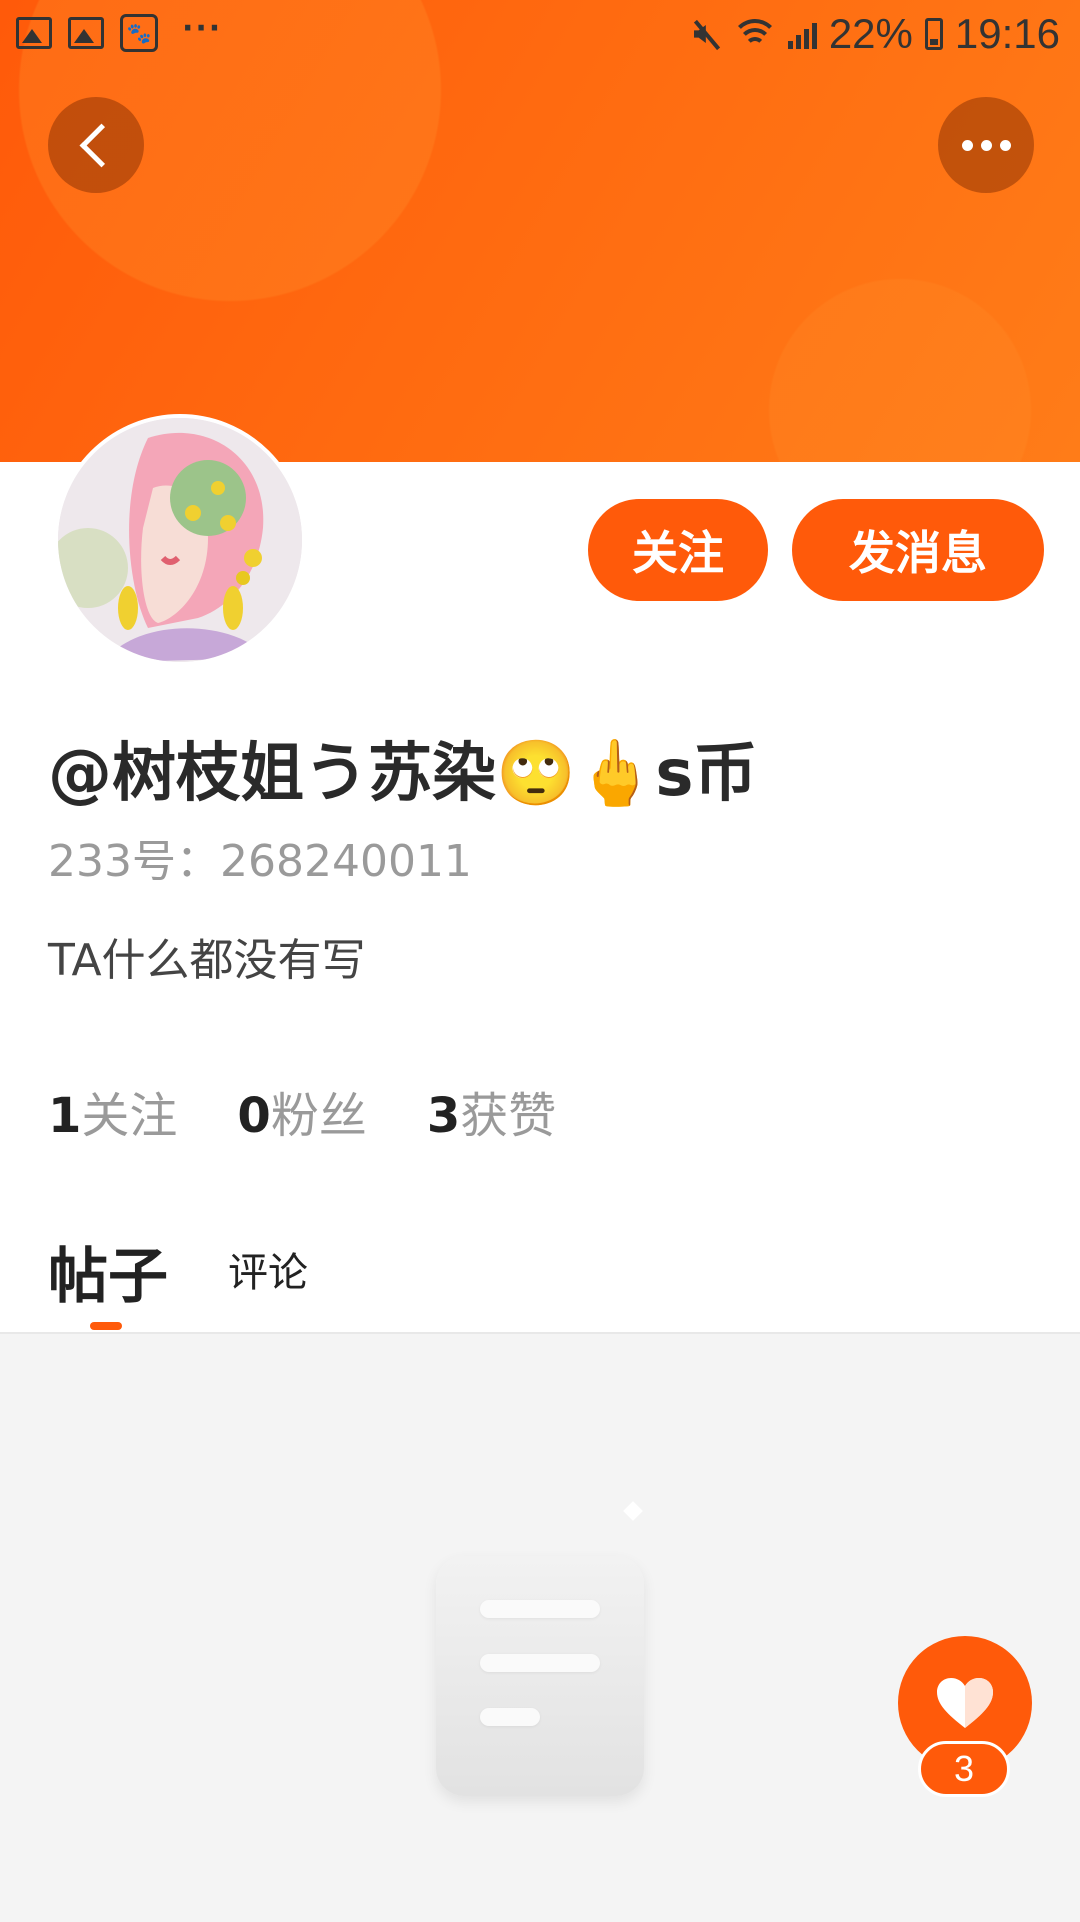 The image size is (1080, 1922). I want to click on stat-followers: 0粉丝, so click(301, 1111).